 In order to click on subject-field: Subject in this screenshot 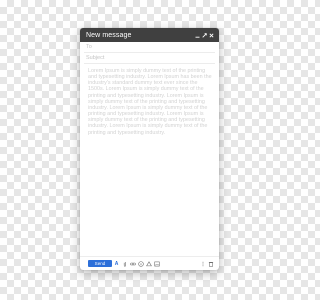, I will do `click(149, 58)`.